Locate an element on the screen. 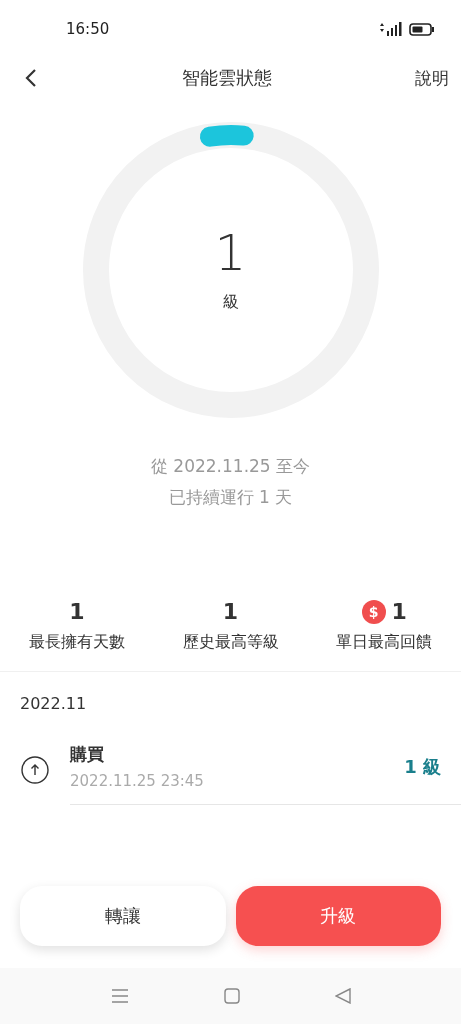  level-value: 1 is located at coordinates (230, 252).